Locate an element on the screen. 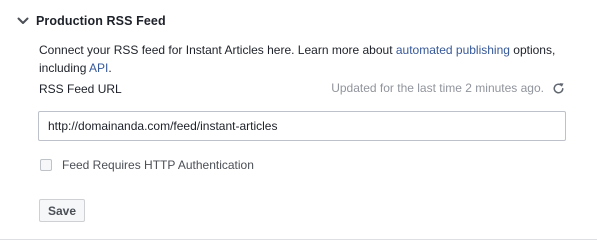 The image size is (597, 241). section-header-toggle: Production RSS Feed is located at coordinates (91, 21).